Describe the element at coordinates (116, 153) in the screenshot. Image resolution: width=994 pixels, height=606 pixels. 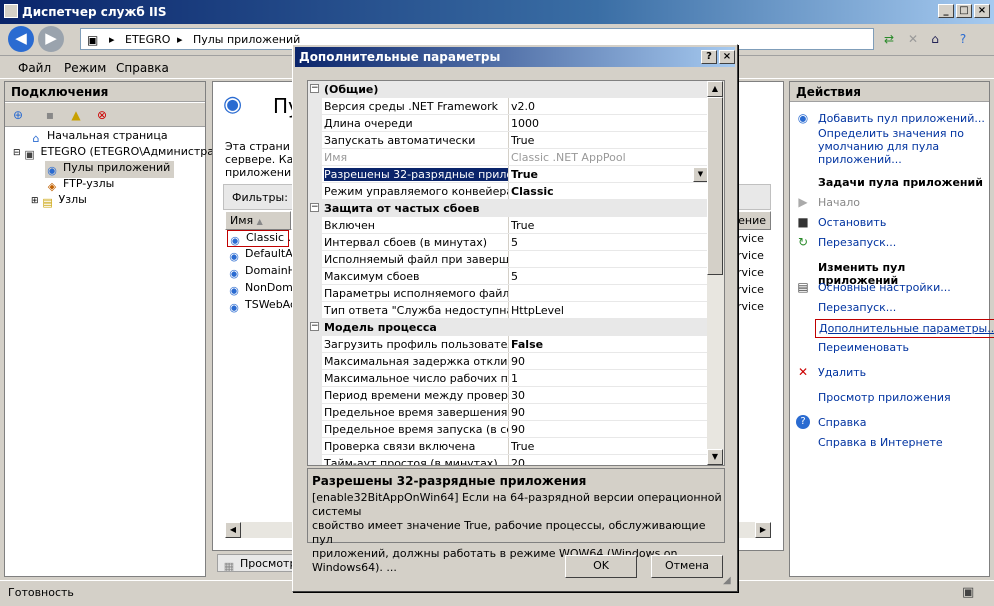
I see `tree-item-server: ⊟ ▣ ETEGRO (ETEGRO\Администрат` at that location.